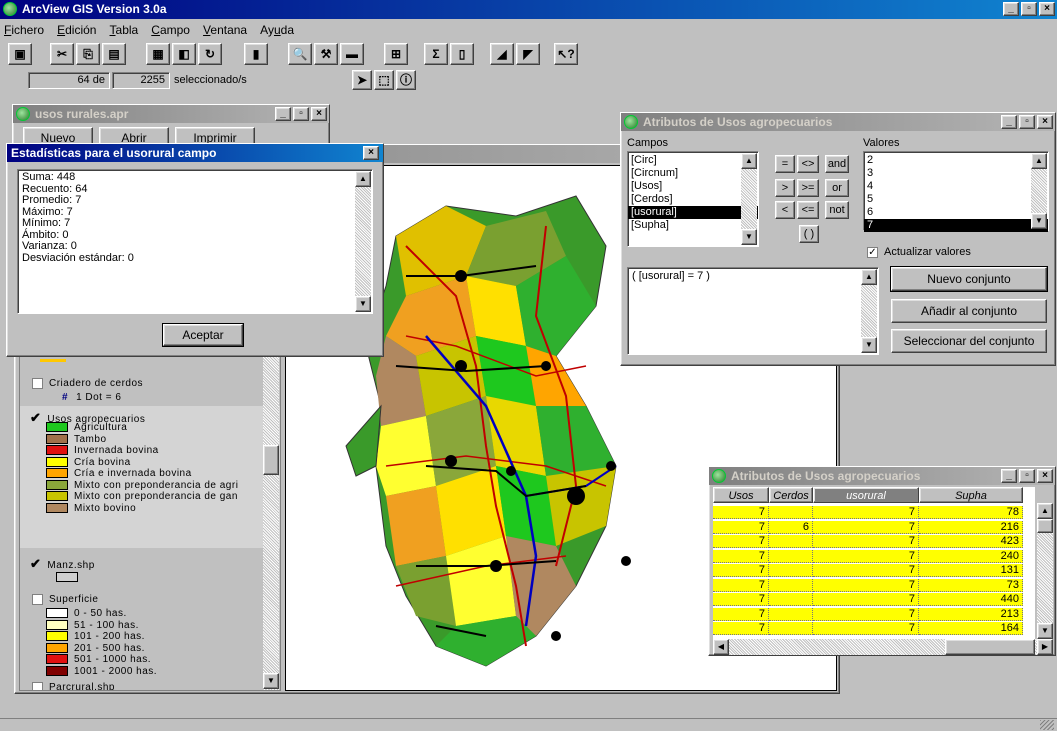  Describe the element at coordinates (721, 647) in the screenshot. I see `table-scroll-left: ◀` at that location.